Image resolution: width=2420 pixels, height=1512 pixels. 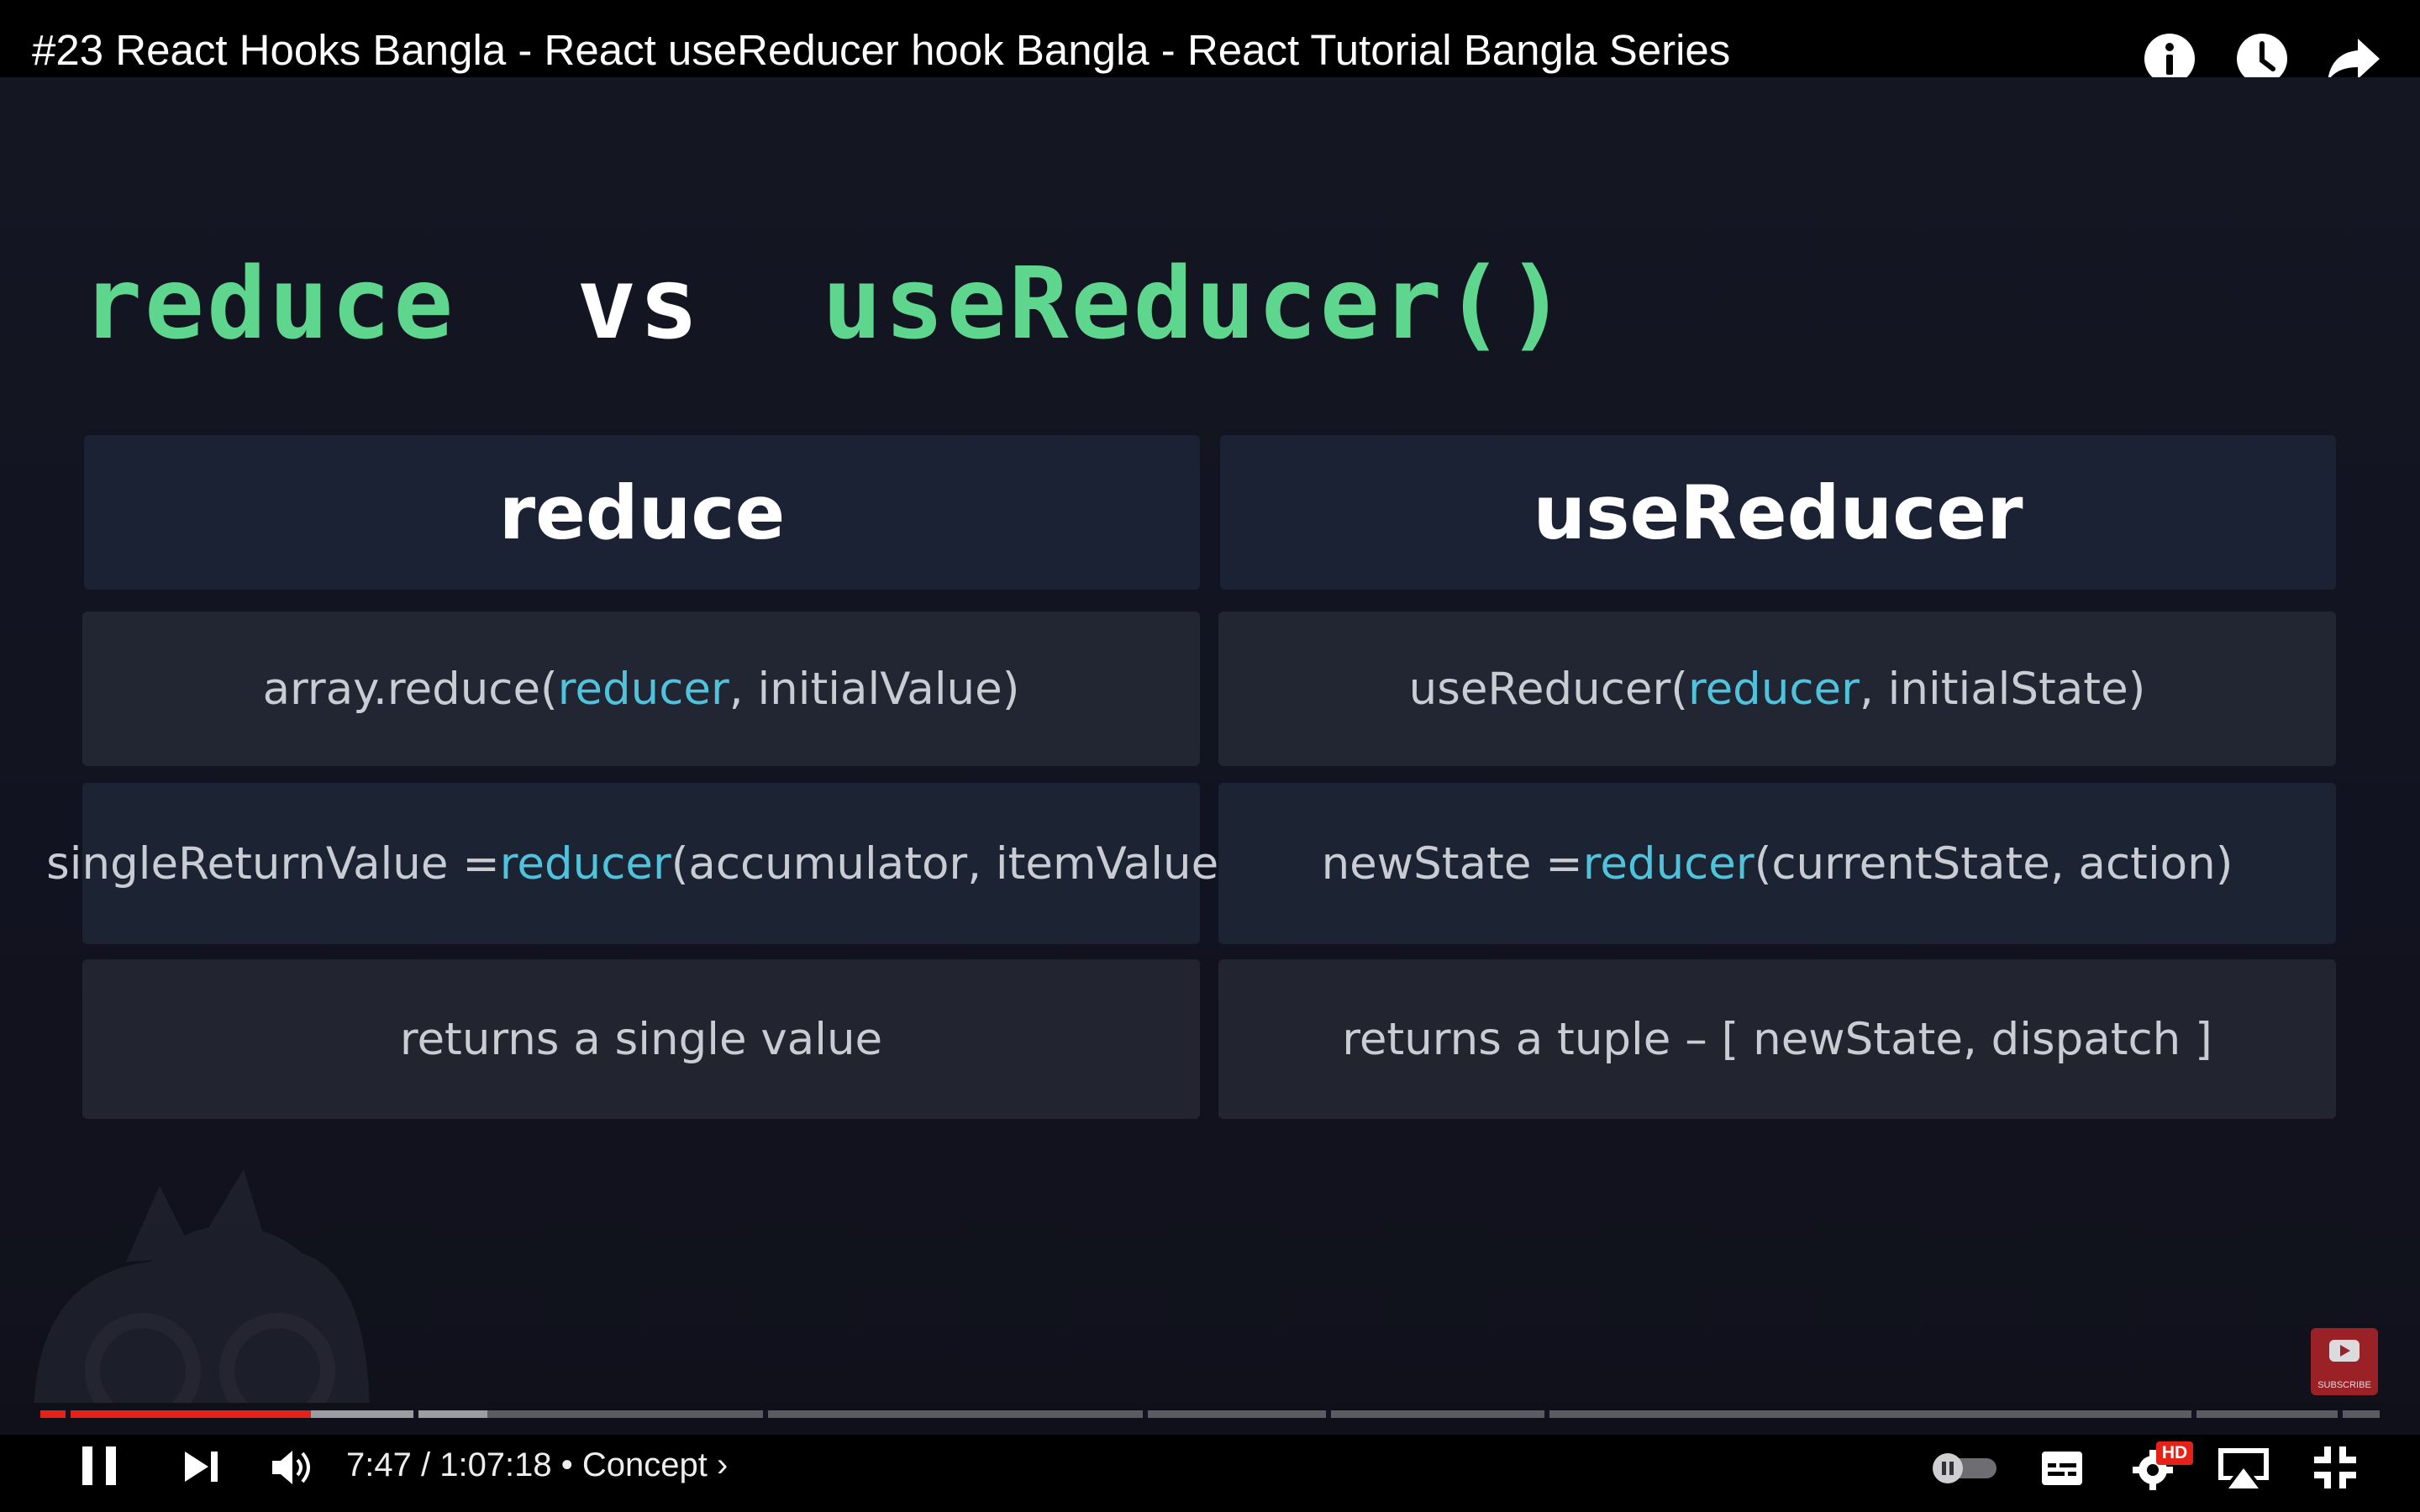 I want to click on column-header-usereducer: useReducer, so click(x=1778, y=512).